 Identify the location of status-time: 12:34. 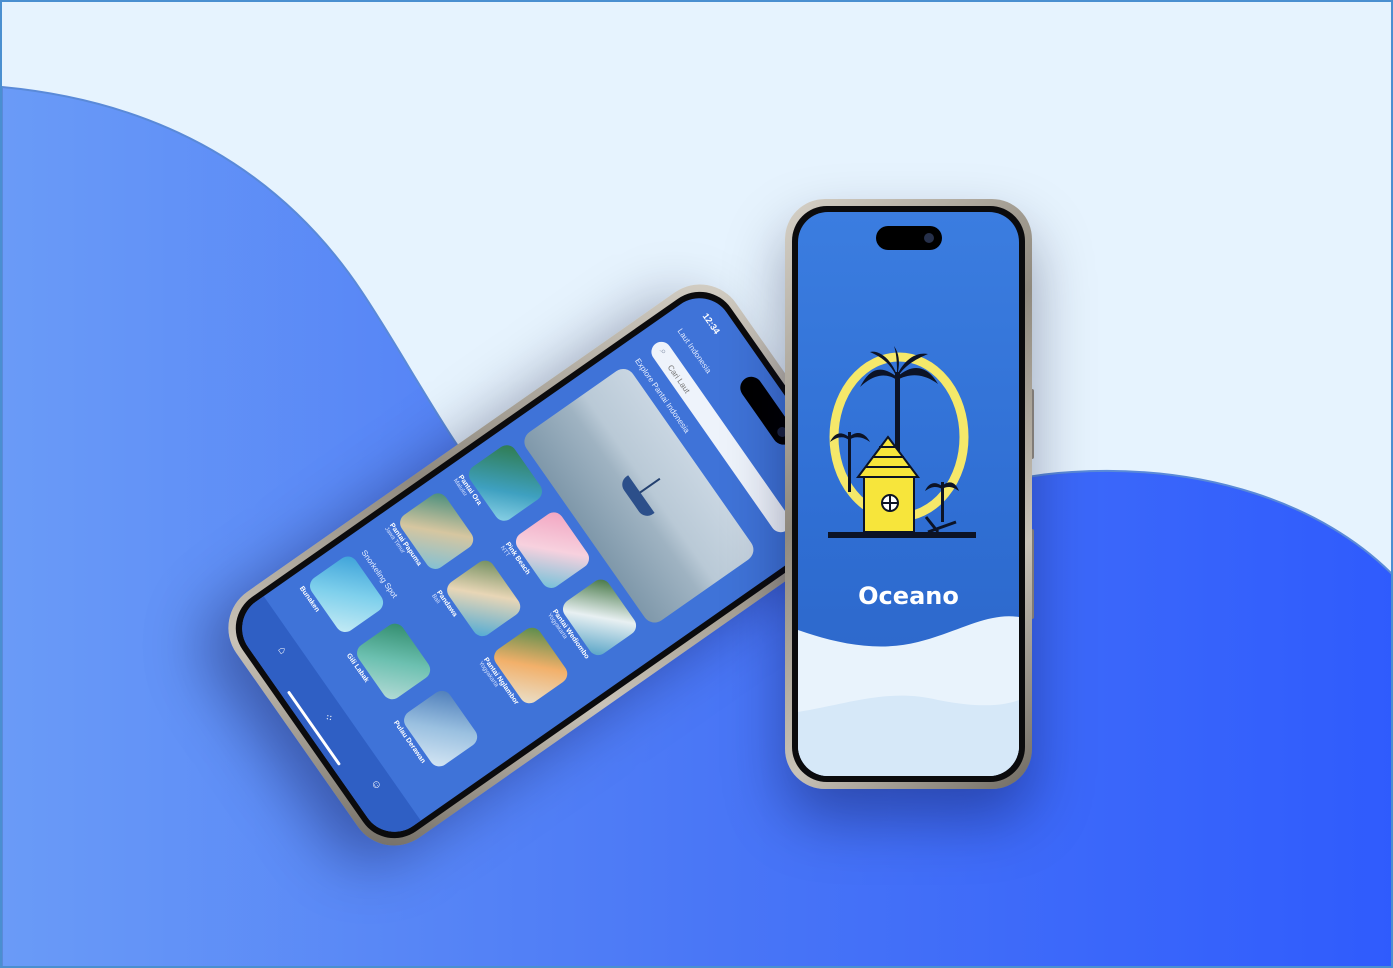
(711, 323).